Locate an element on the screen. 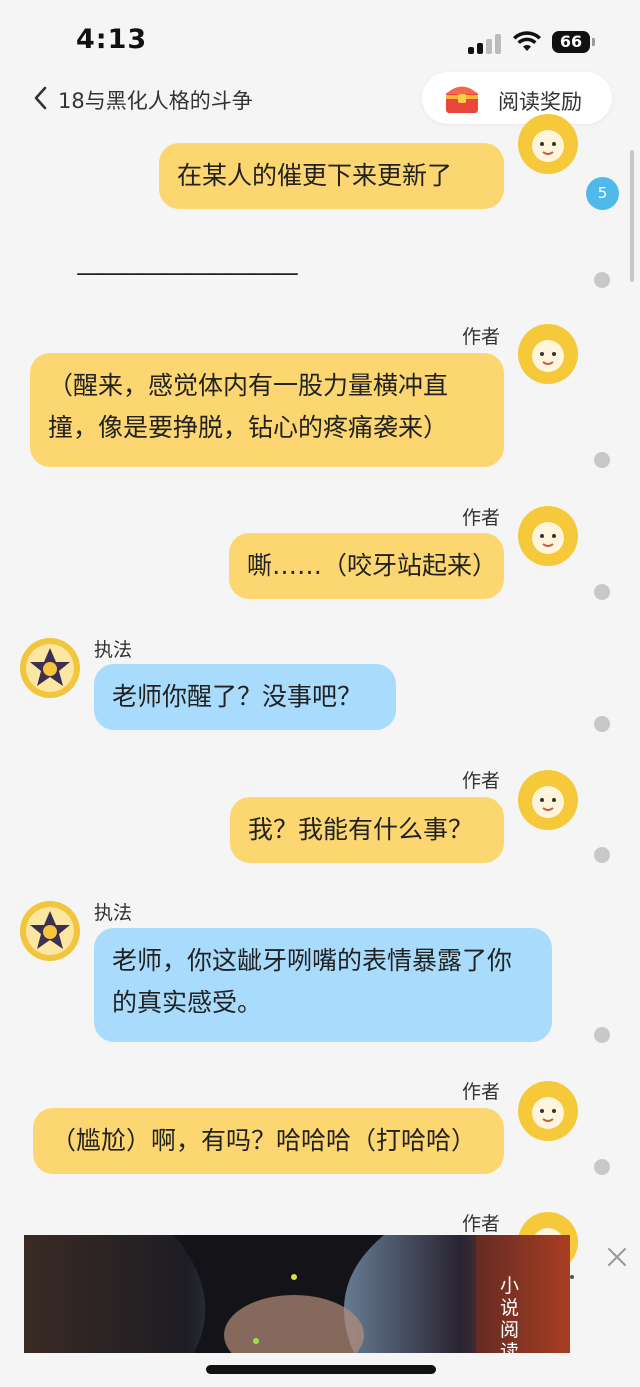  scrollbar is located at coordinates (632, 216).